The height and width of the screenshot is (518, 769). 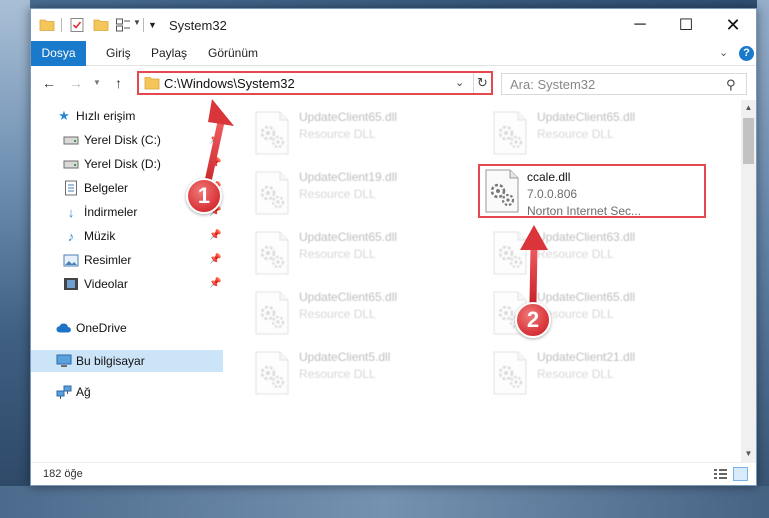 I want to click on chevron-down-icon: ⌄, so click(x=723, y=52).